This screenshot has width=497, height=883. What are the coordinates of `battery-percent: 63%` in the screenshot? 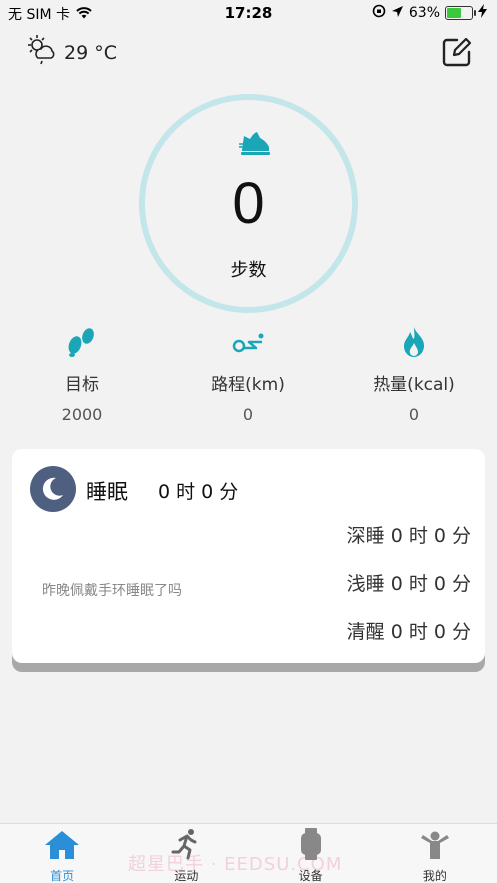 It's located at (424, 13).